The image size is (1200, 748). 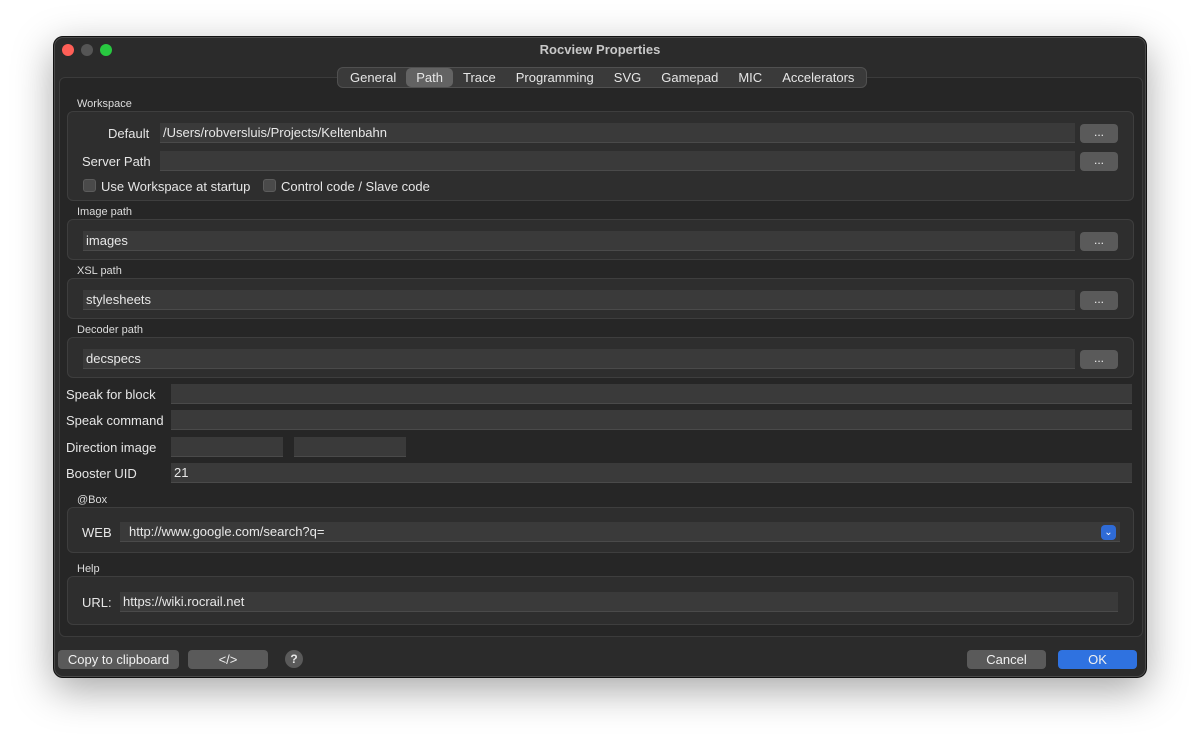 I want to click on control-code-label: Control code / Slave code, so click(x=355, y=186).